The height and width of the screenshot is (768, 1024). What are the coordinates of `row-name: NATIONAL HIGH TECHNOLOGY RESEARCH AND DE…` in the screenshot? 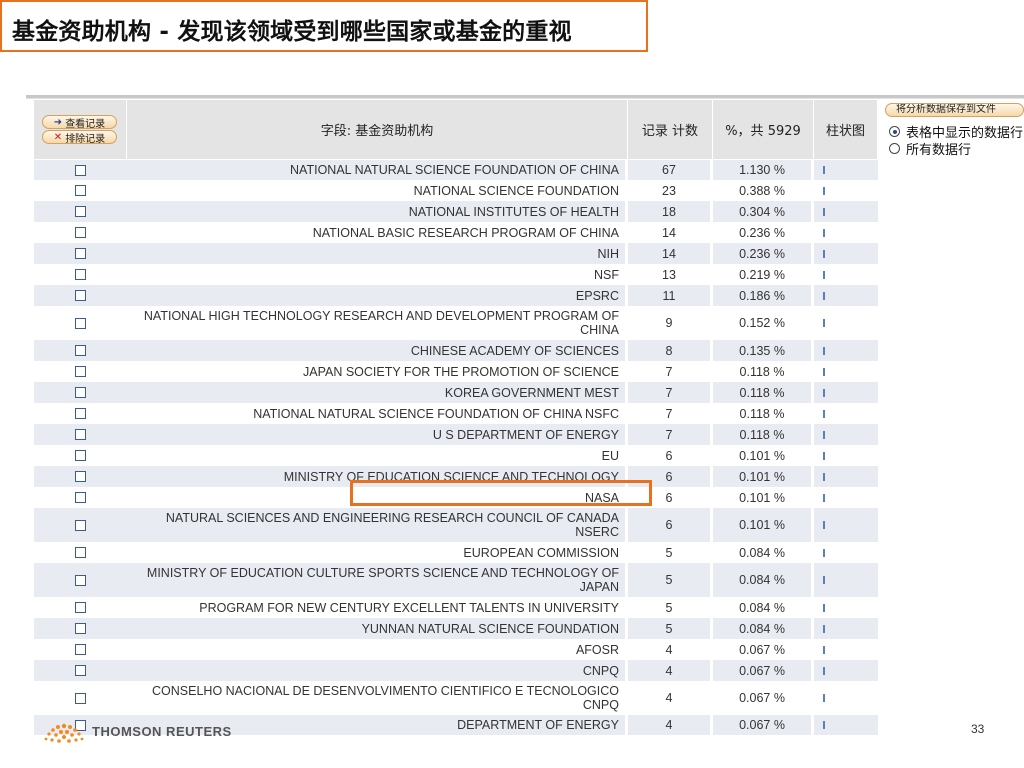 It's located at (381, 323).